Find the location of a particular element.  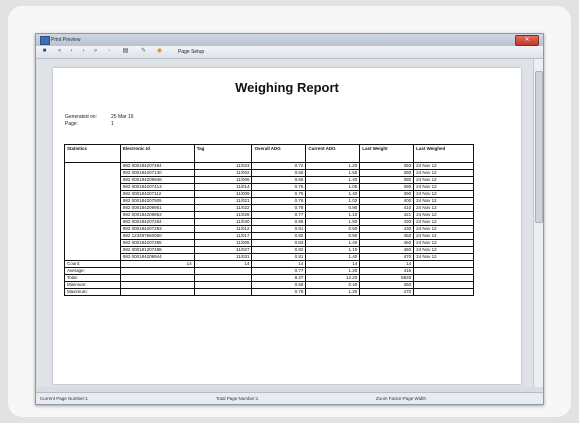

table-cell: 0.76 is located at coordinates (279, 201).